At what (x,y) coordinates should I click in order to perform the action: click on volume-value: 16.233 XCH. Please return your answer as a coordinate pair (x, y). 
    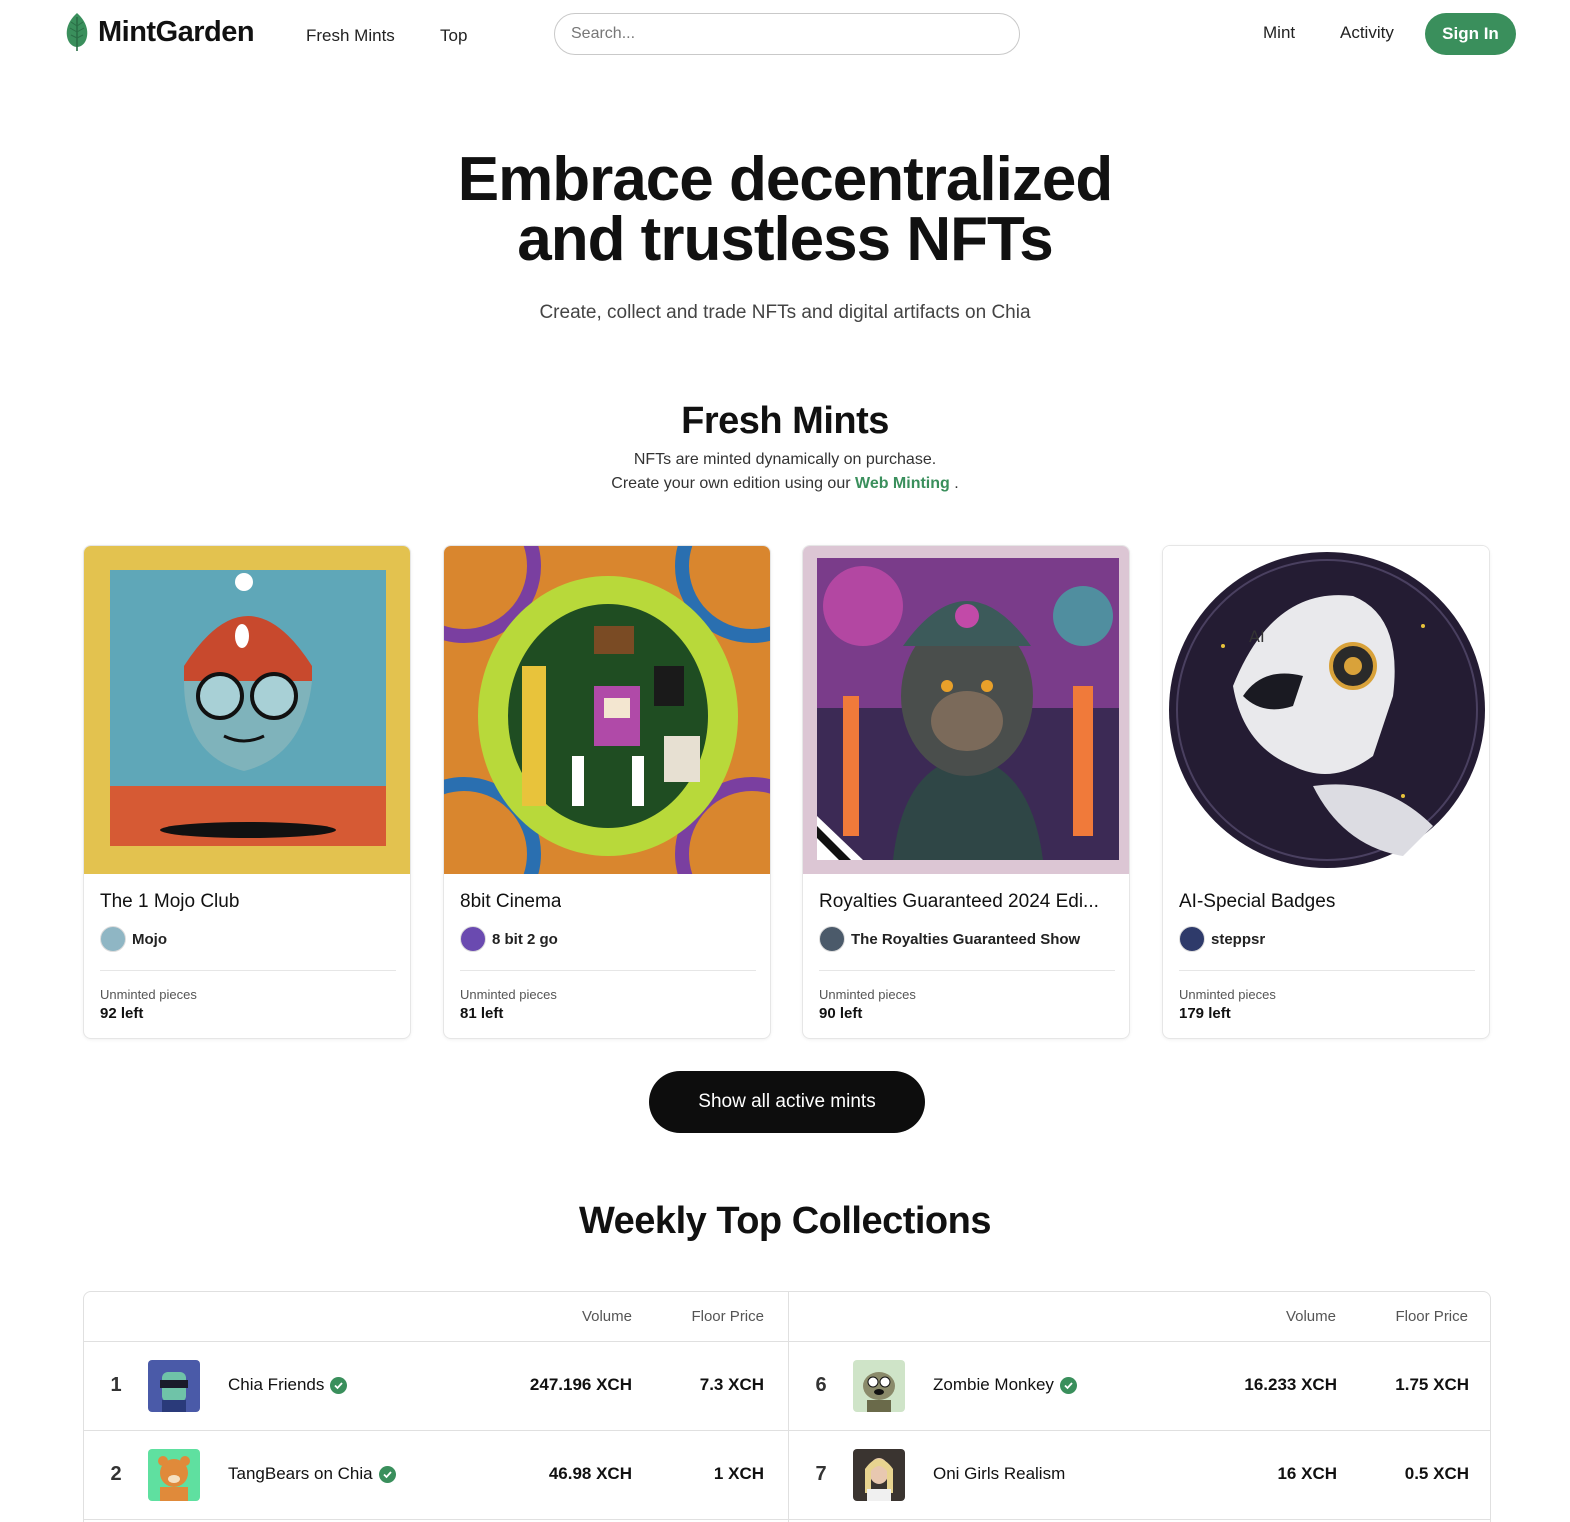
    Looking at the image, I should click on (1290, 1384).